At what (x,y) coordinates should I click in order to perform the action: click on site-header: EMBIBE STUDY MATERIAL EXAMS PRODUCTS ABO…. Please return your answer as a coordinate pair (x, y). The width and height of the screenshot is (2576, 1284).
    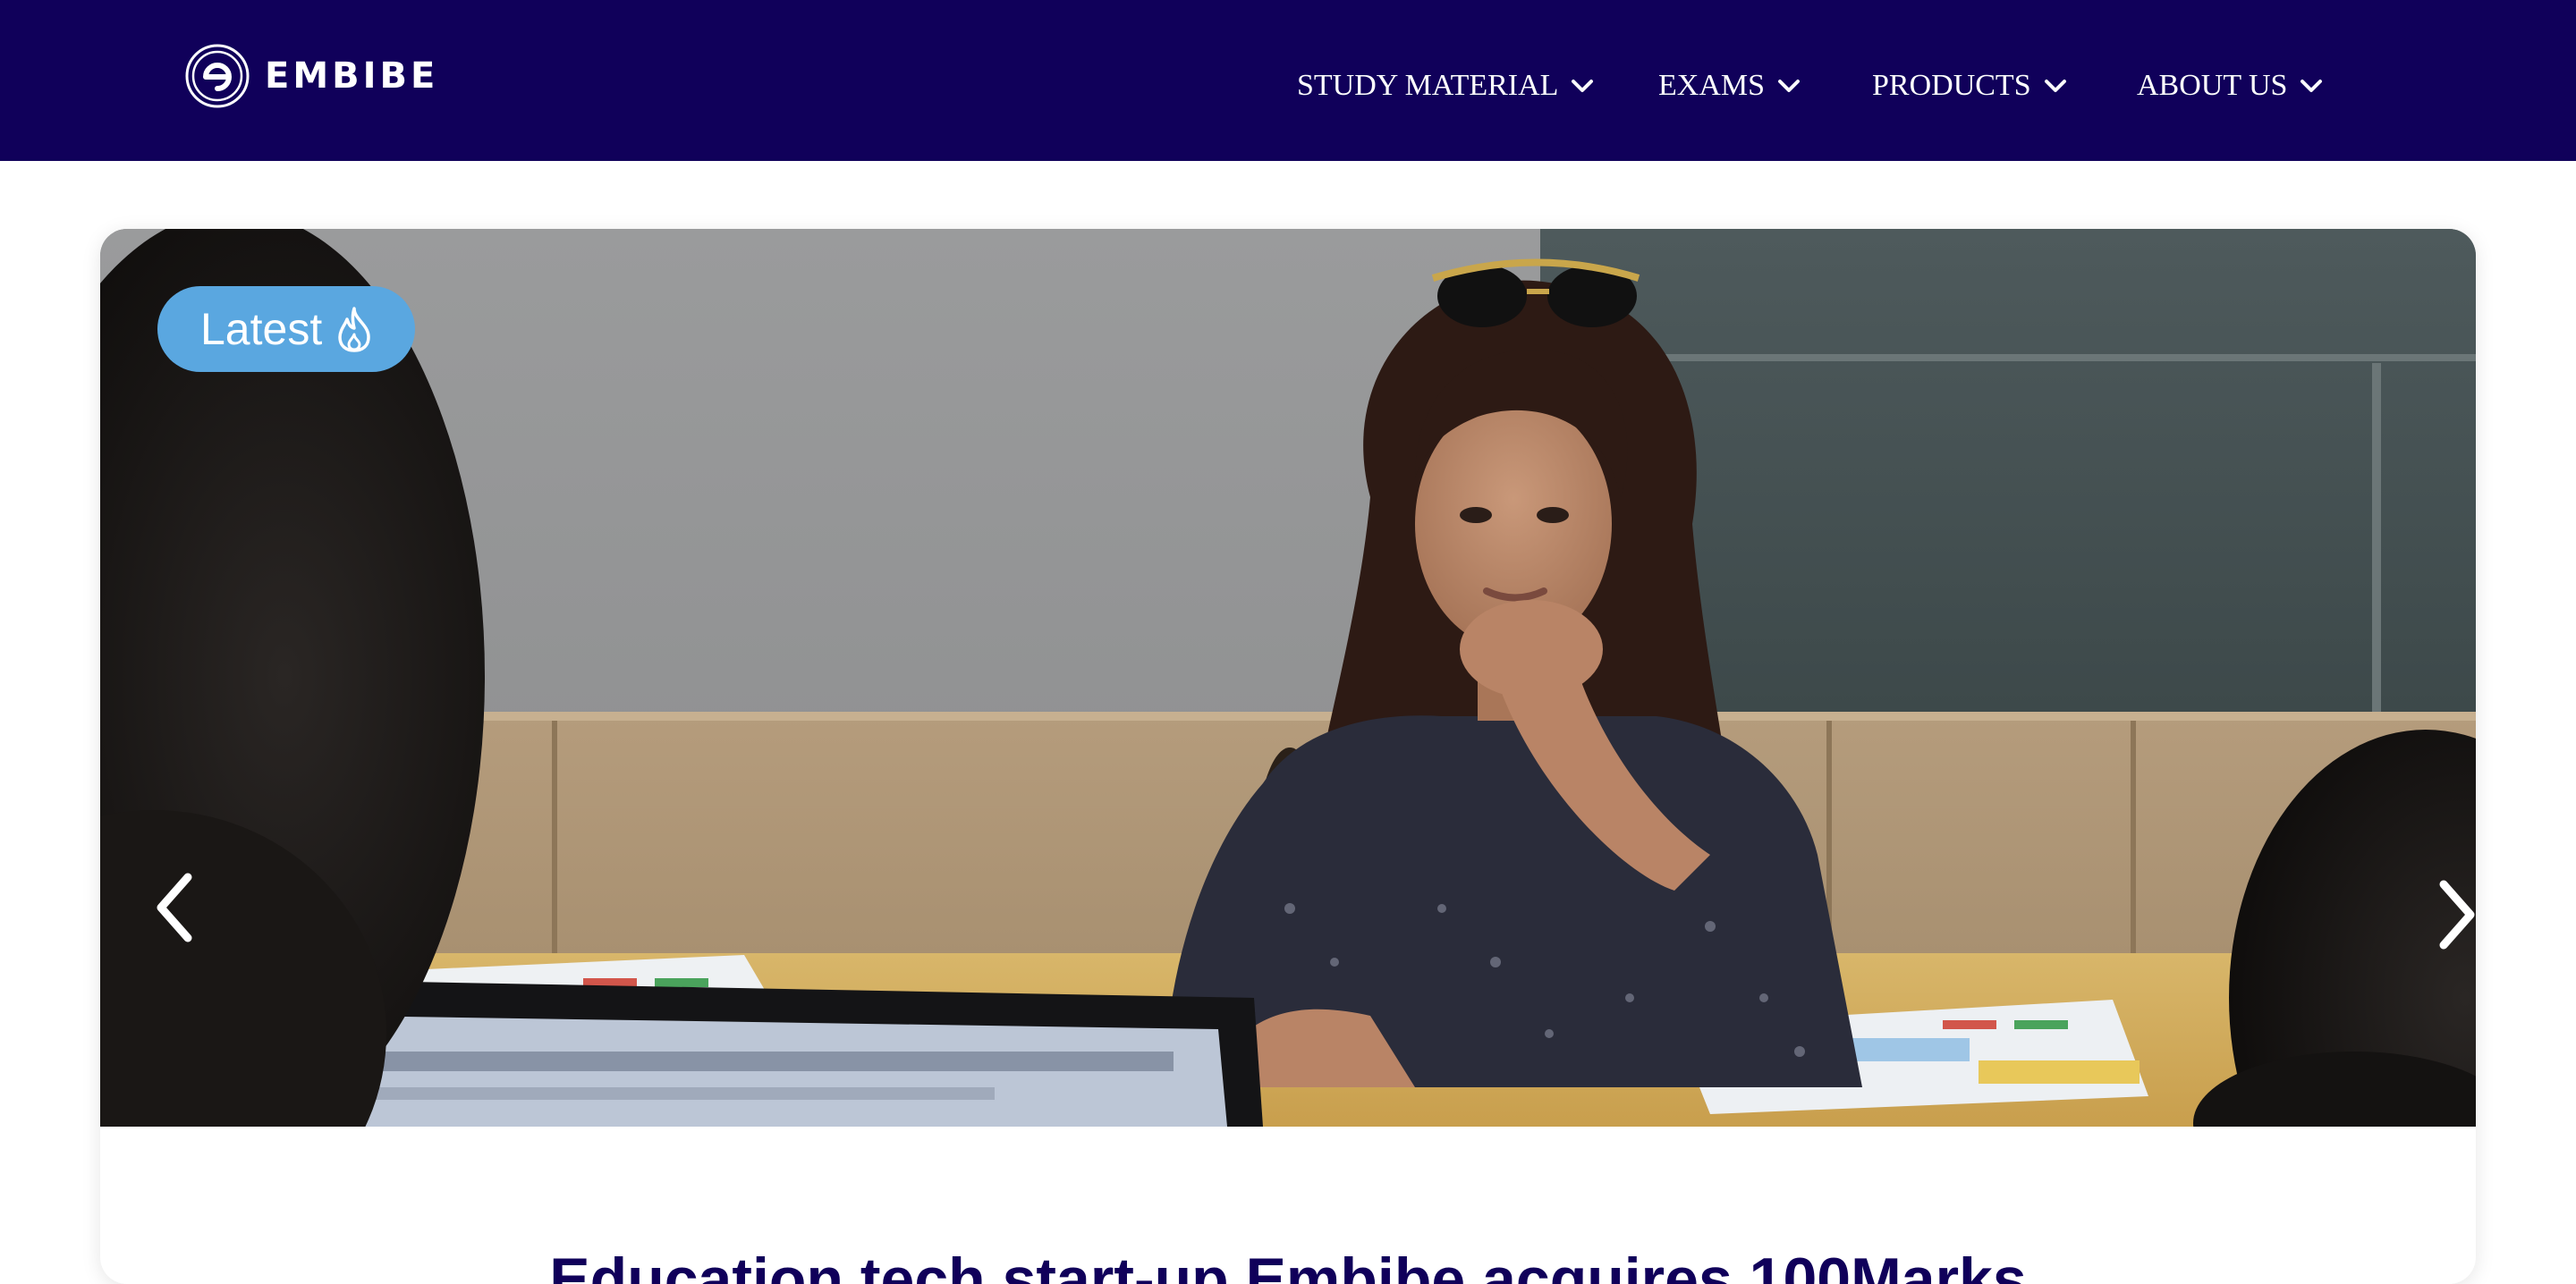
    Looking at the image, I should click on (1288, 80).